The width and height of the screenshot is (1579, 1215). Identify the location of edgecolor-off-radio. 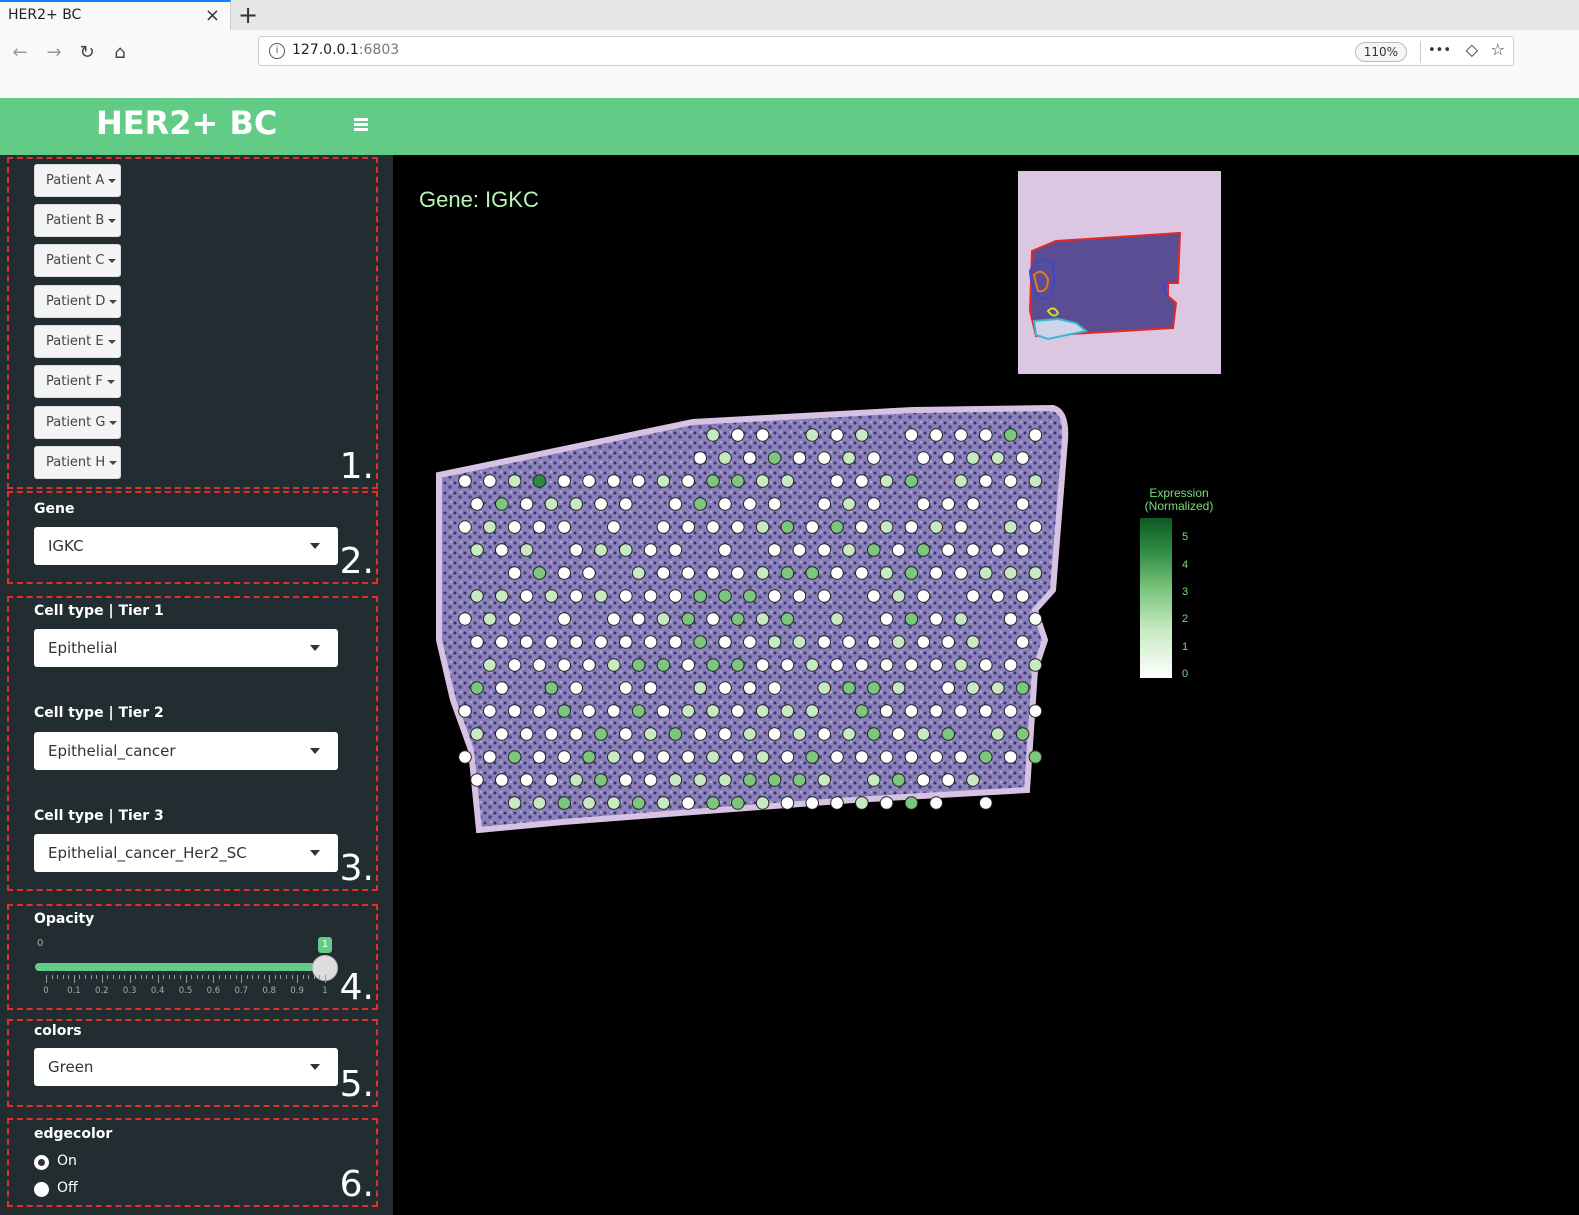
(41, 1189).